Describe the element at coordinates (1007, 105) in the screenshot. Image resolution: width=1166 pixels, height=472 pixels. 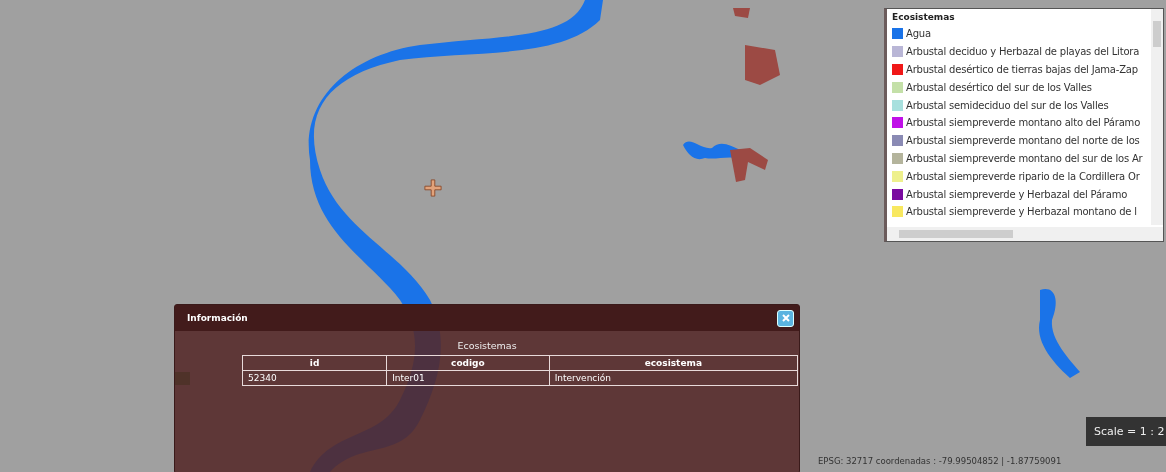
I see `legend-label: Arbustal semideciduo del sur de los Valles` at that location.